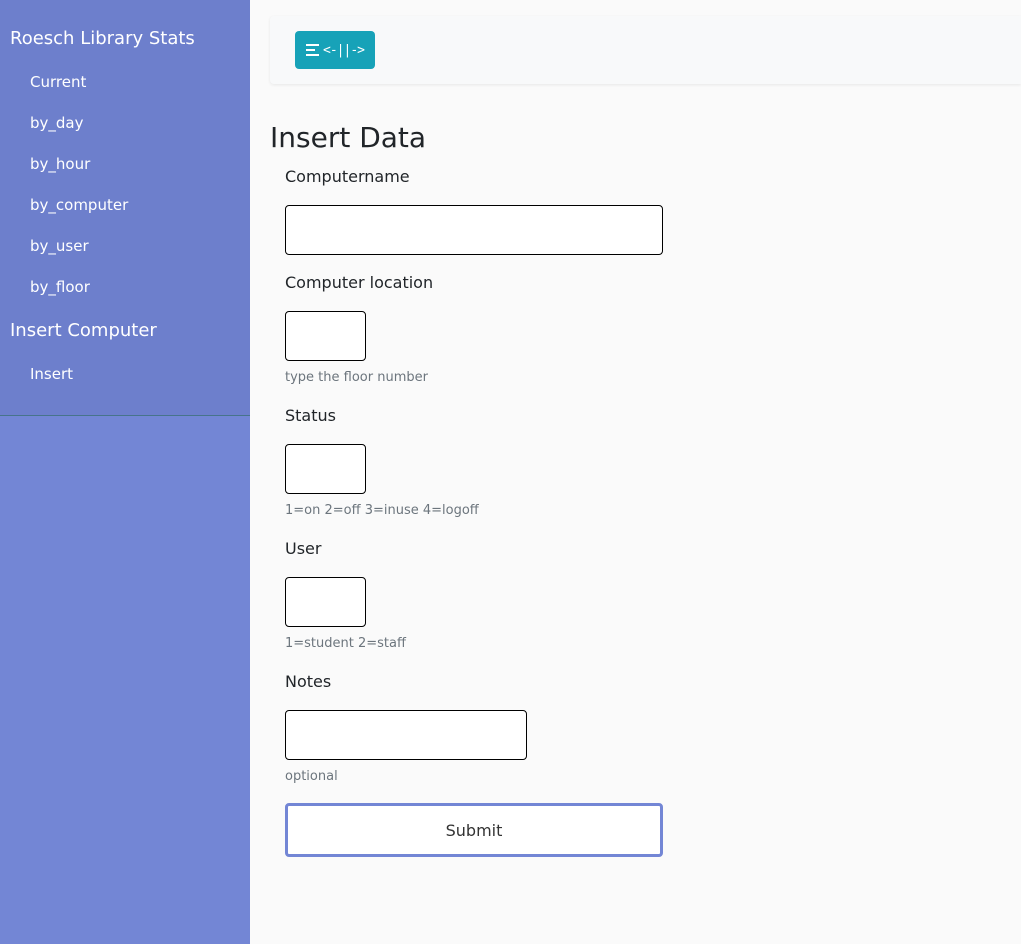 This screenshot has width=1021, height=944. I want to click on location-hint: type the floor number, so click(356, 377).